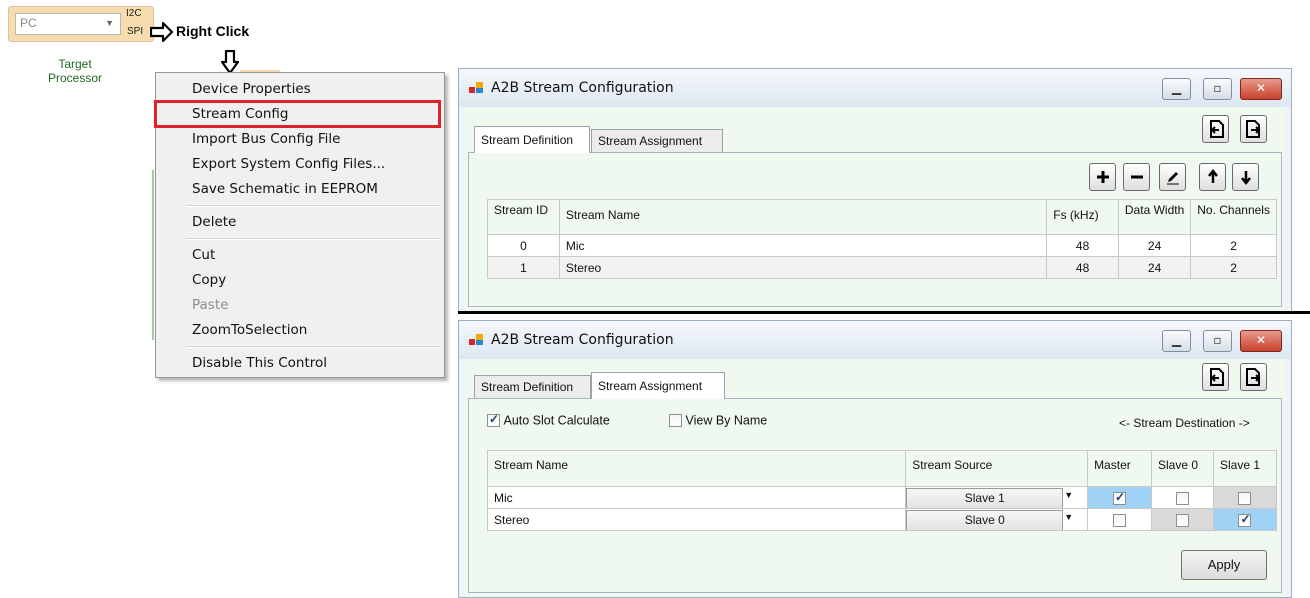 This screenshot has width=1310, height=598. I want to click on minimize-icon: ▁, so click(1176, 88).